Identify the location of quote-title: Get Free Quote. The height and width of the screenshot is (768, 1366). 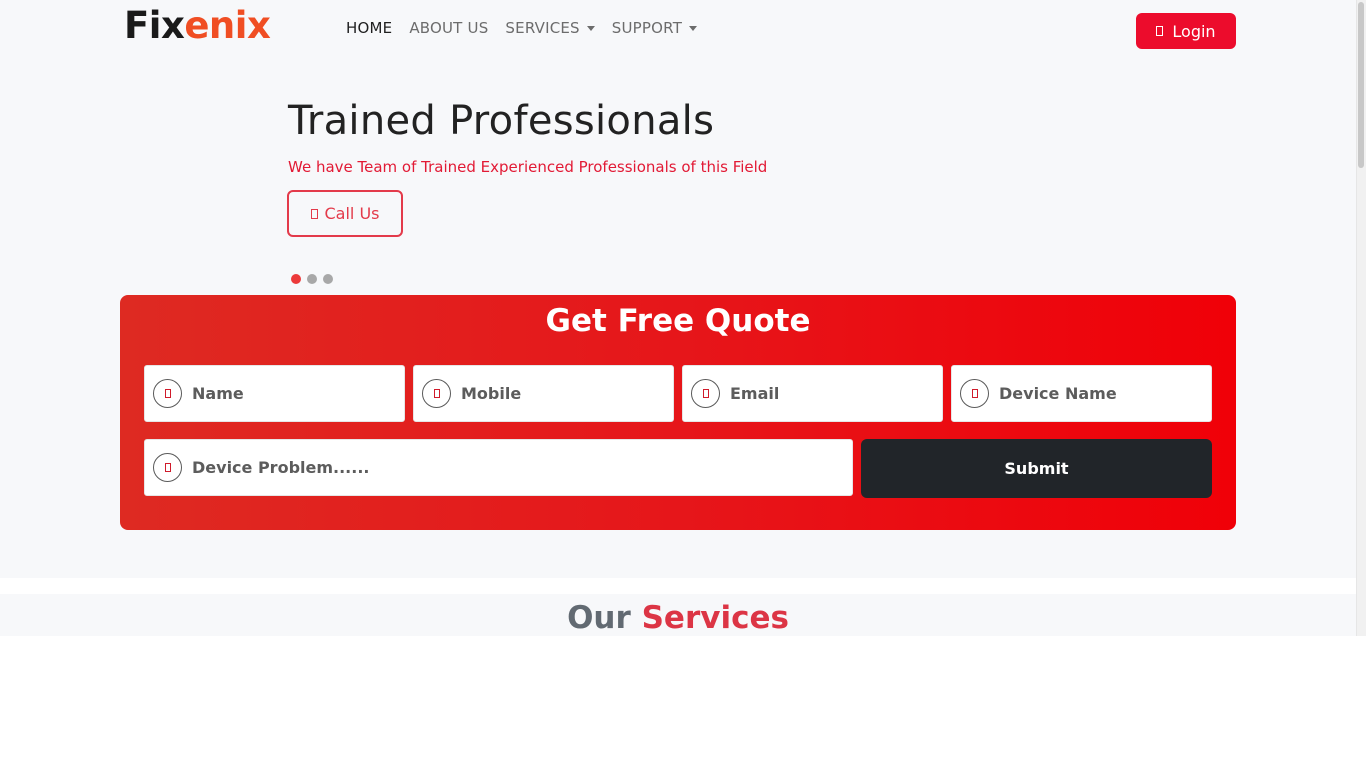
(678, 321).